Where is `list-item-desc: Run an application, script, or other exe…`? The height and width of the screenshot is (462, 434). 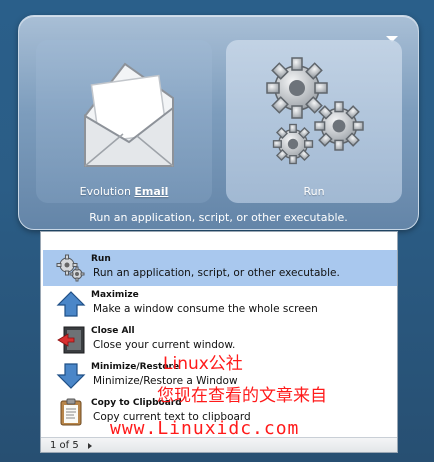
list-item-desc: Run an application, script, or other exe… is located at coordinates (216, 273).